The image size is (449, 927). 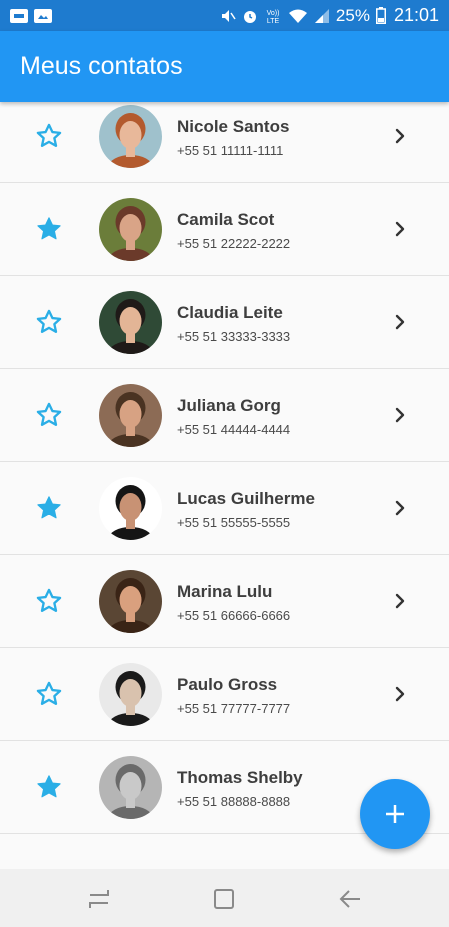 I want to click on contact-name: Paulo Gross, so click(x=227, y=684).